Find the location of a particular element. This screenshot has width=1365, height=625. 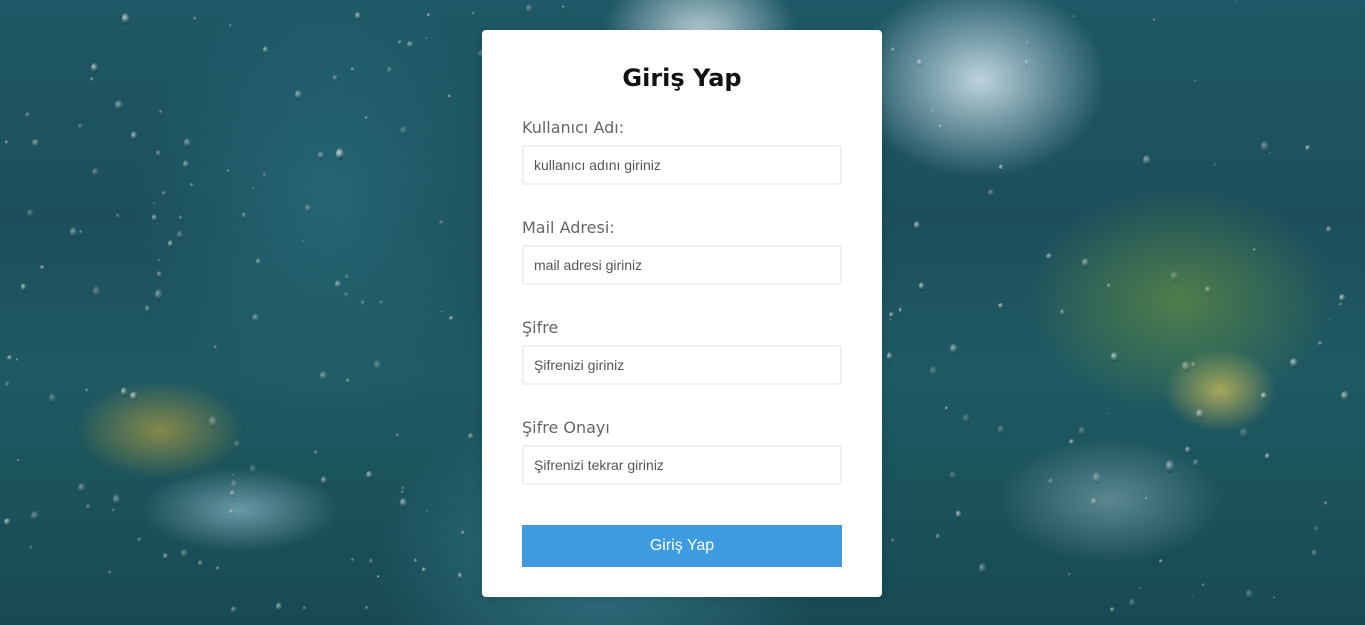

login-button: Giriş Yap is located at coordinates (682, 546).